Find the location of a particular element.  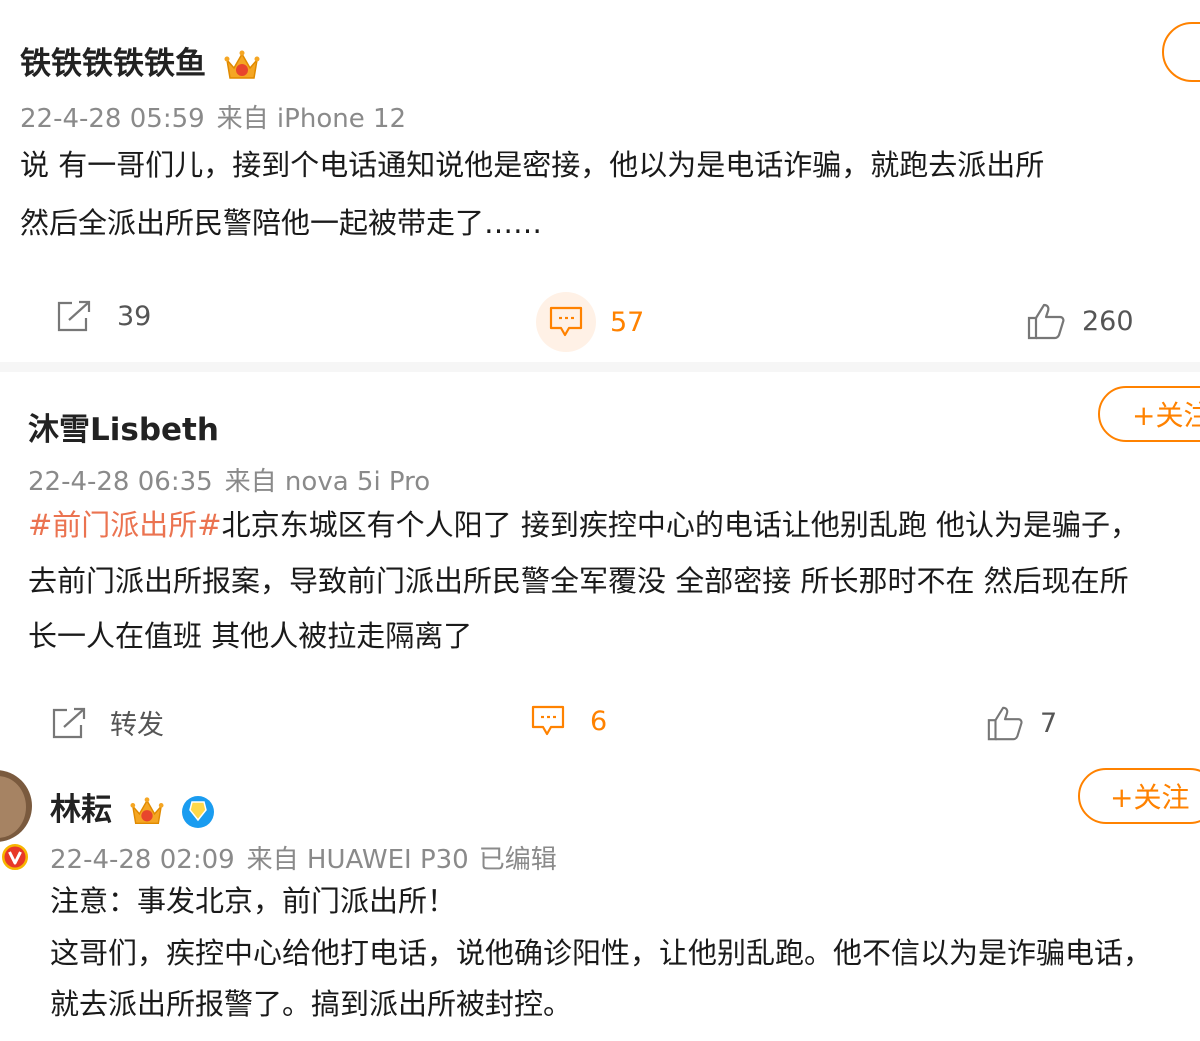

post-1-username-text: 铁铁铁铁铁鱼 is located at coordinates (113, 64).